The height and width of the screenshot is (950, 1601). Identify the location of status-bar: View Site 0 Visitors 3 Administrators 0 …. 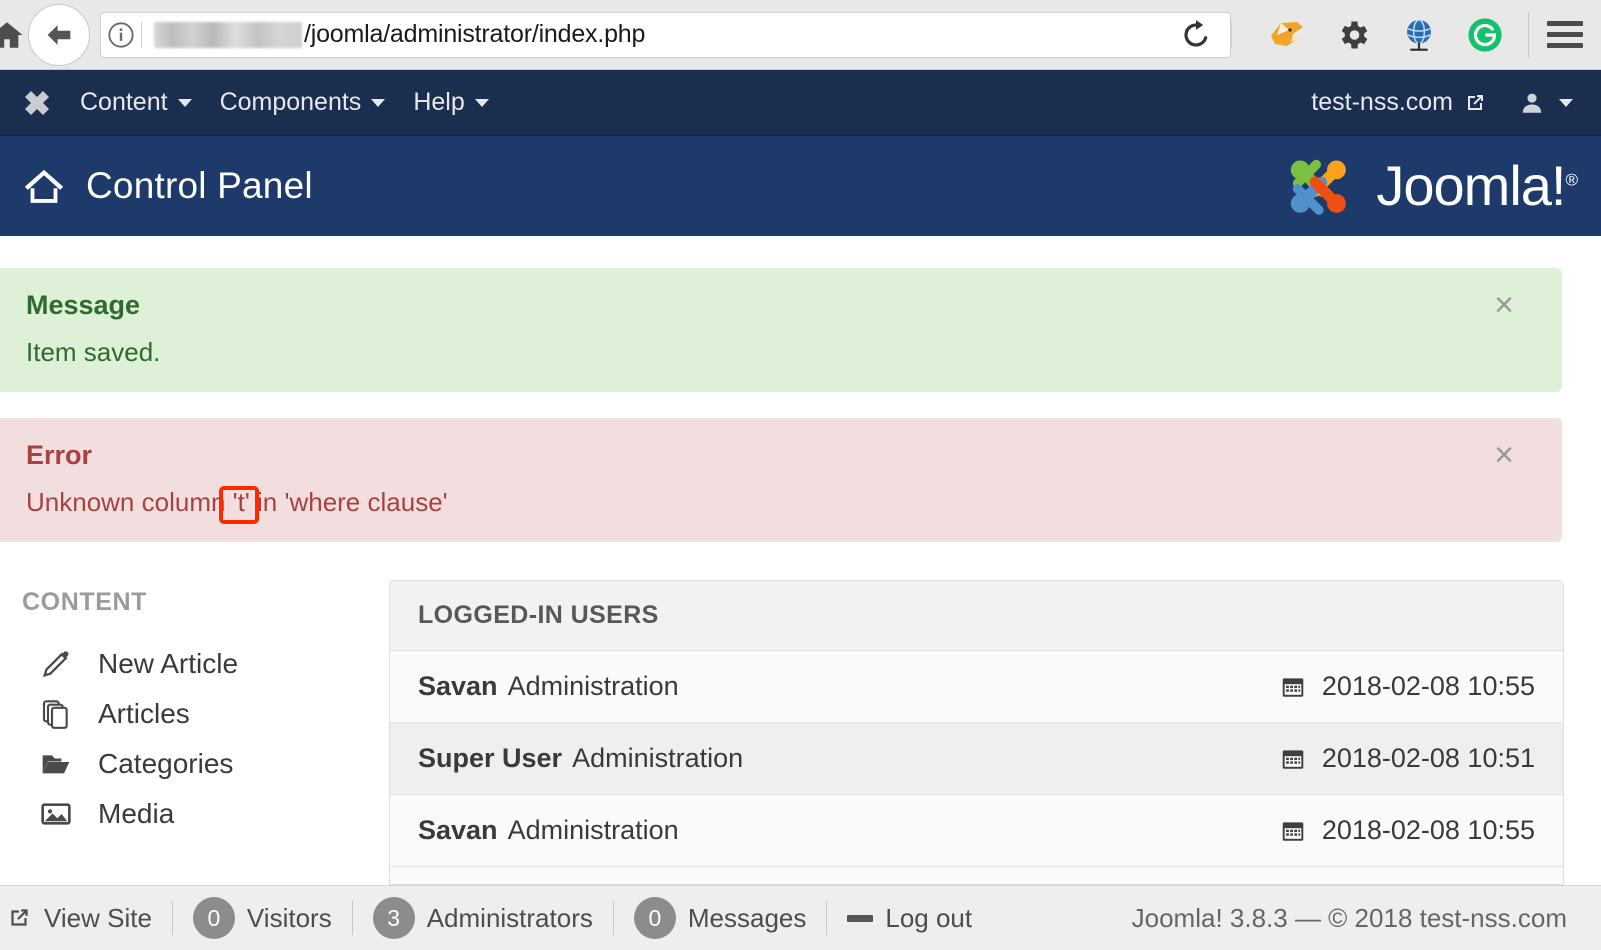
(800, 917).